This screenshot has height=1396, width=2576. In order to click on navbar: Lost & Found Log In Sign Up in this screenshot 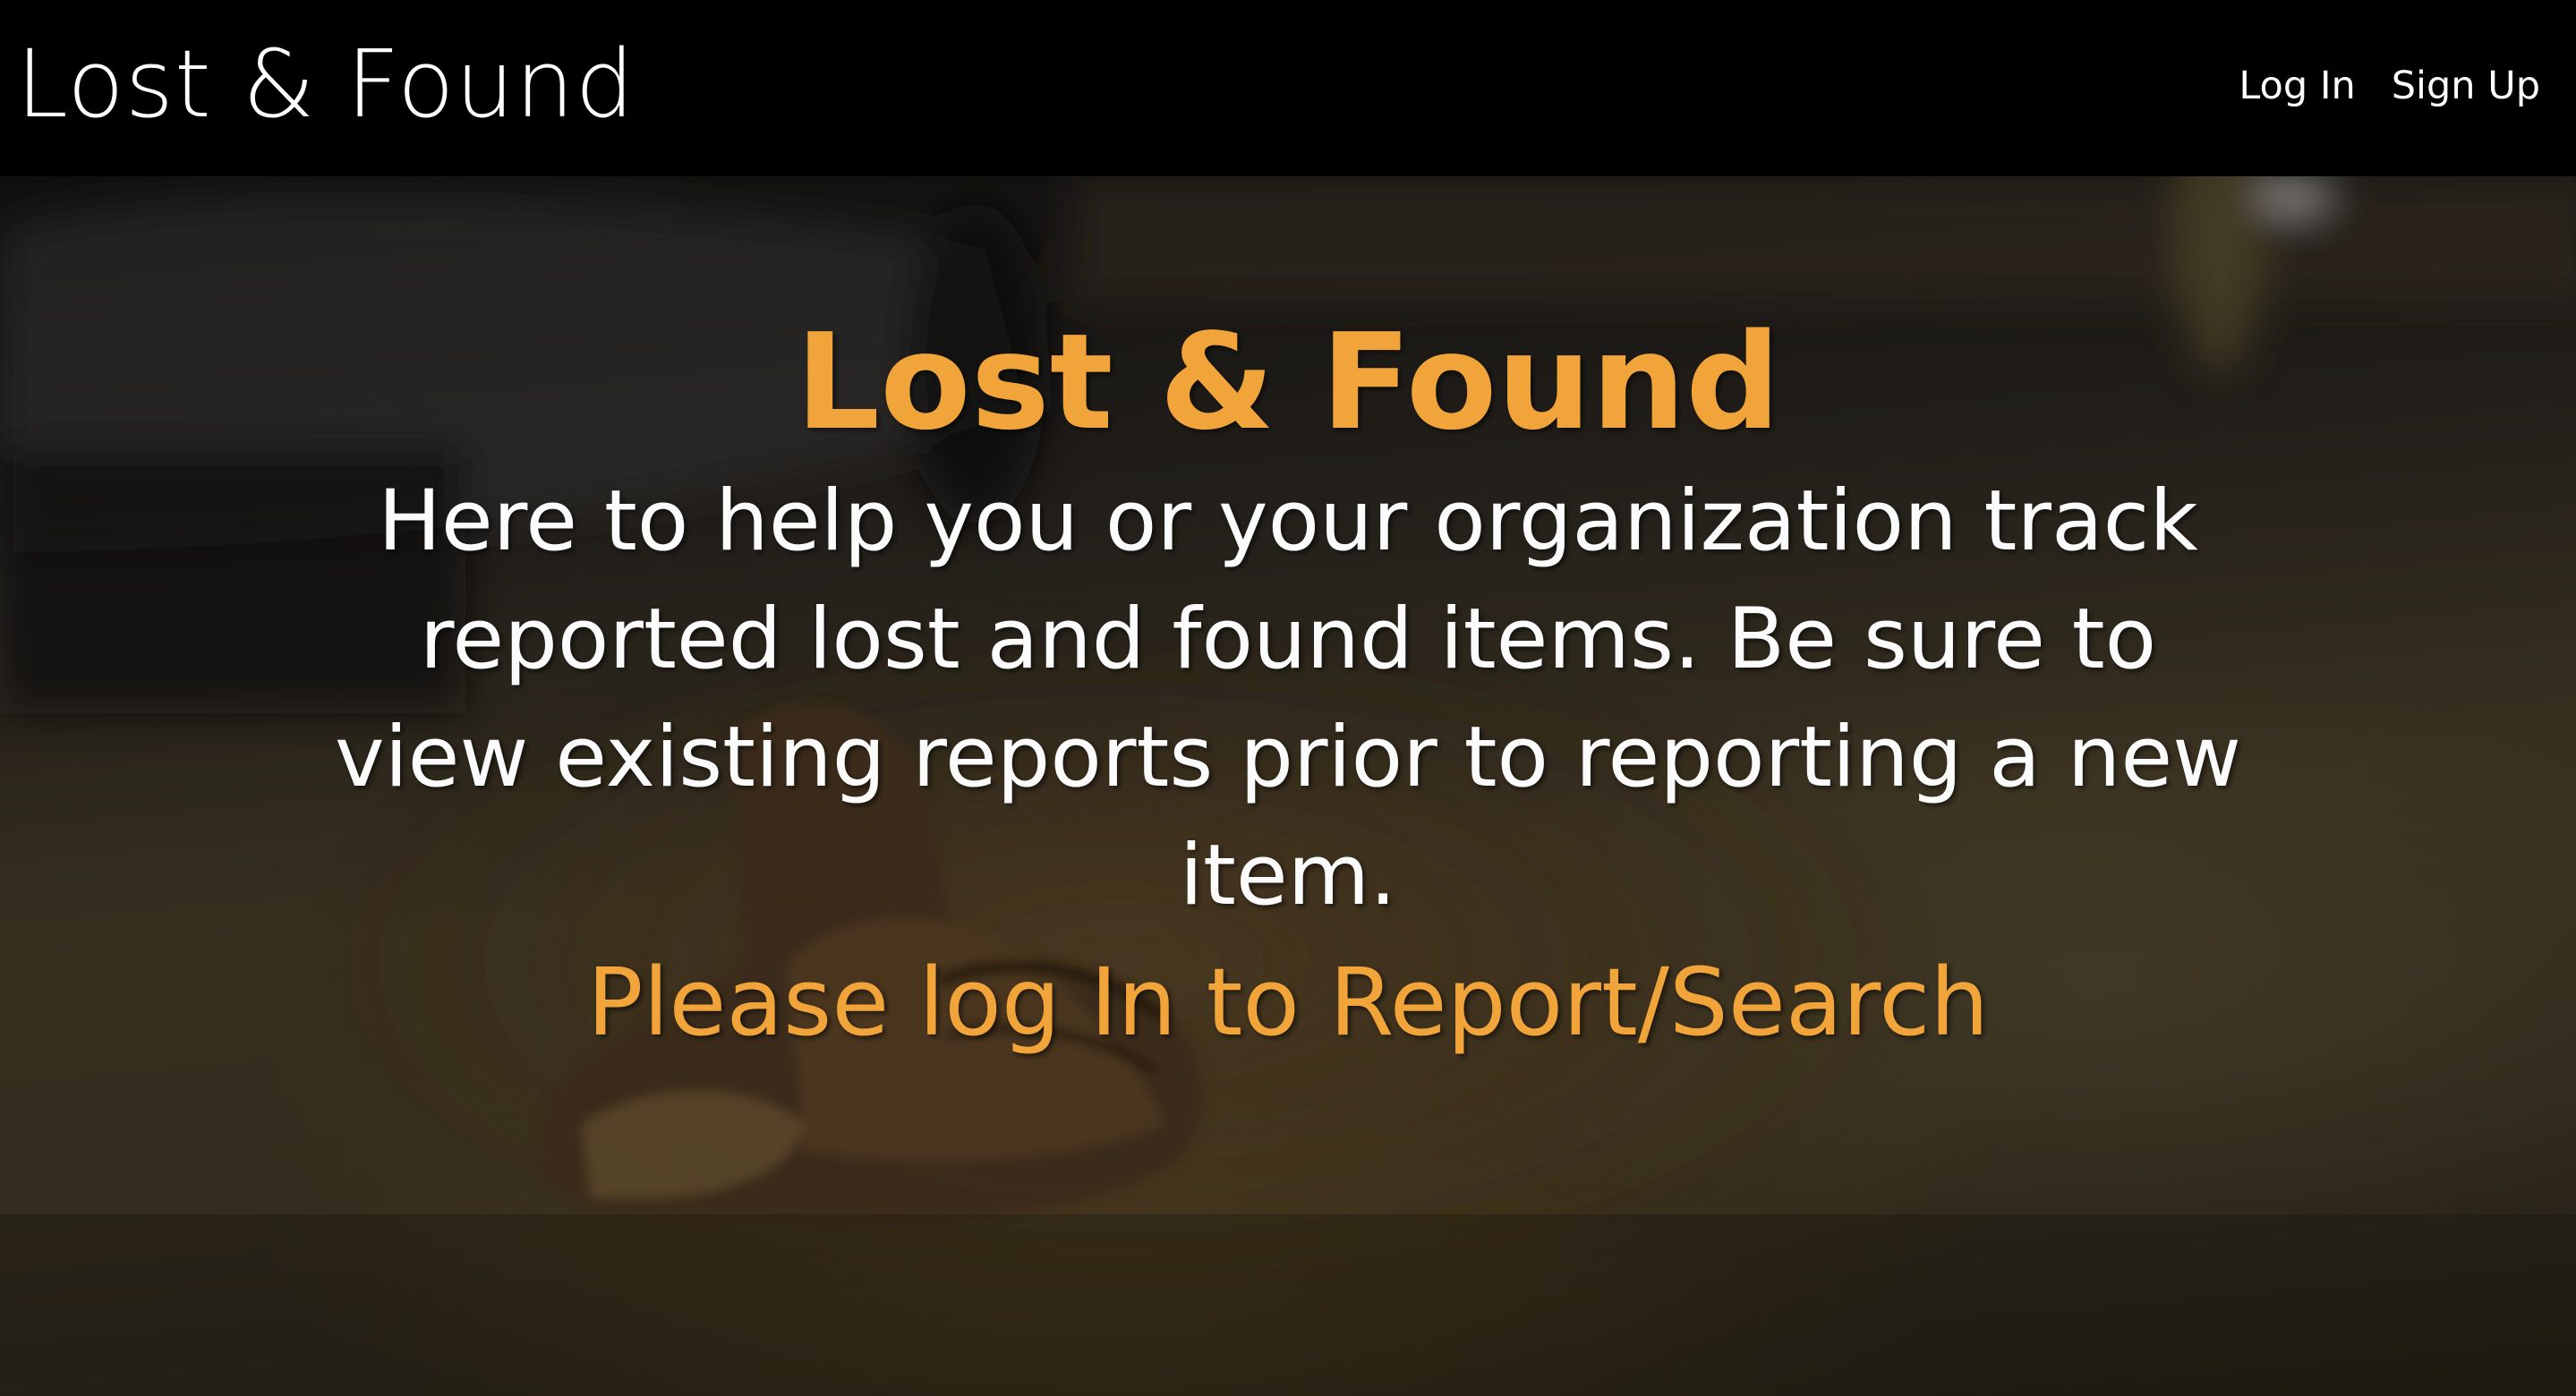, I will do `click(1288, 88)`.